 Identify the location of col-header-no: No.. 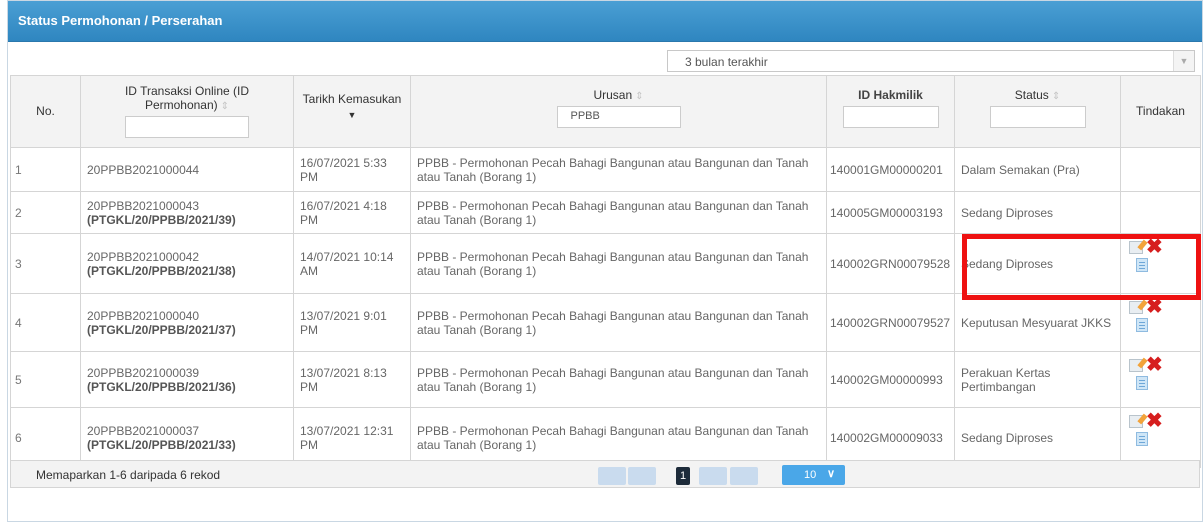
(45, 111).